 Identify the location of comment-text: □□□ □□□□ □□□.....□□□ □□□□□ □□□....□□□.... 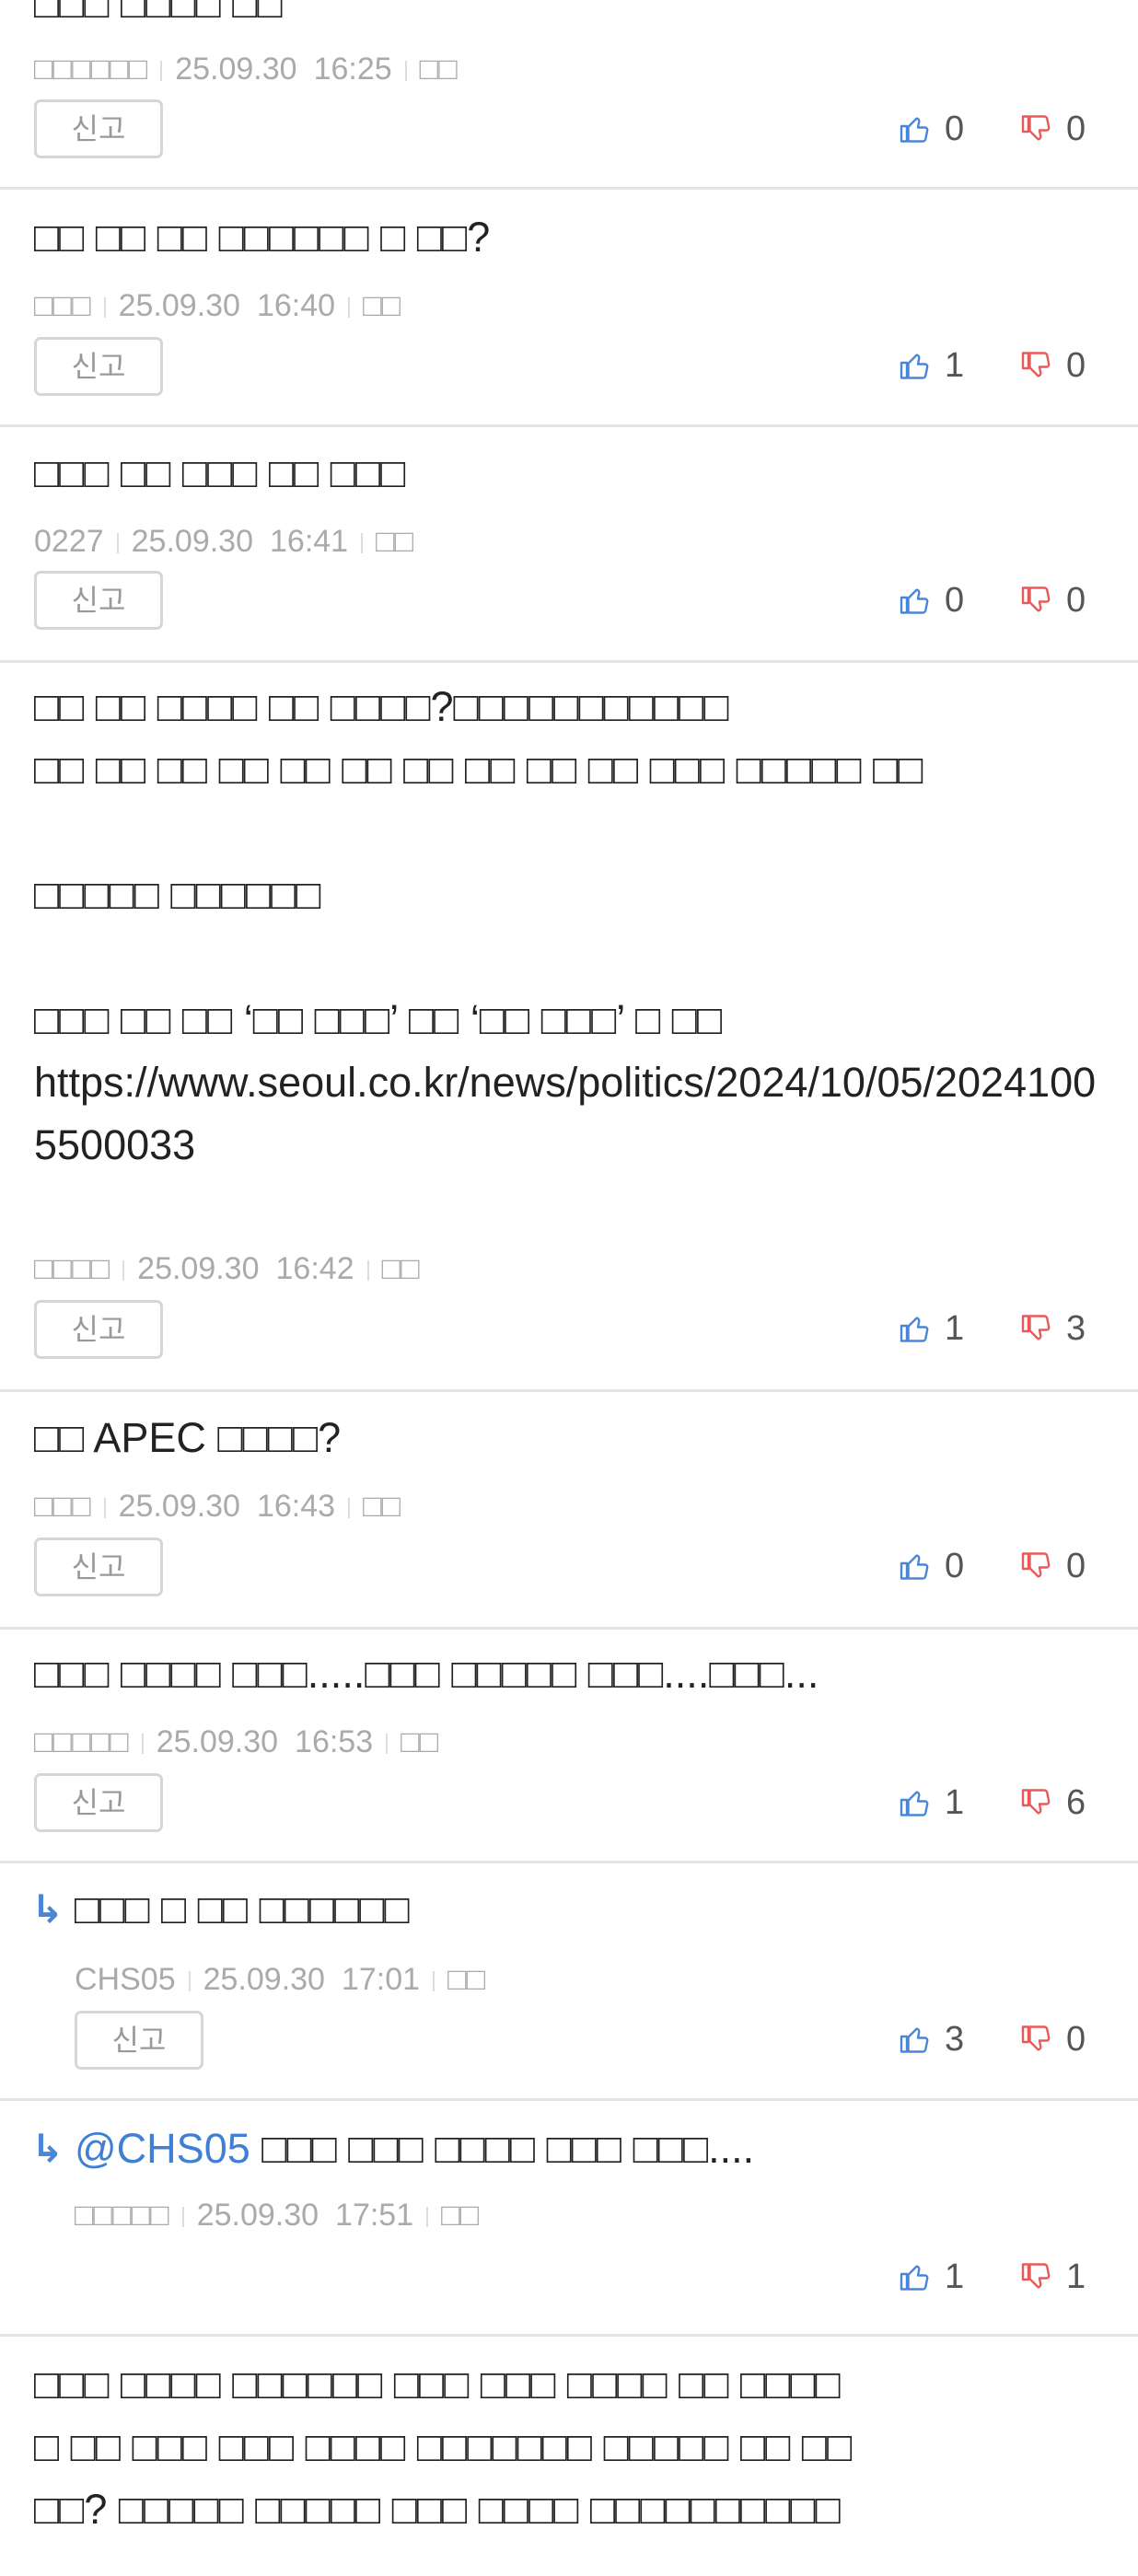
(426, 1673).